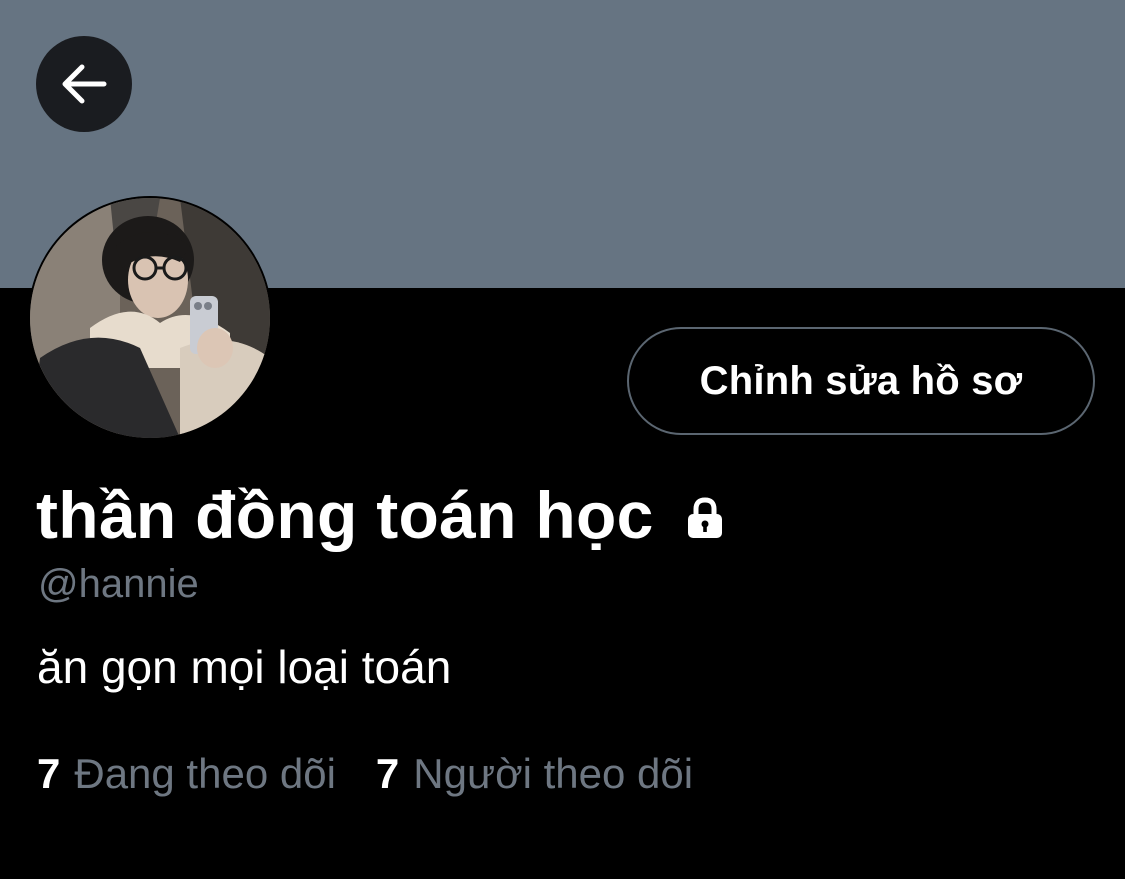  I want to click on followers-link: 7 Người theo dõi, so click(534, 774).